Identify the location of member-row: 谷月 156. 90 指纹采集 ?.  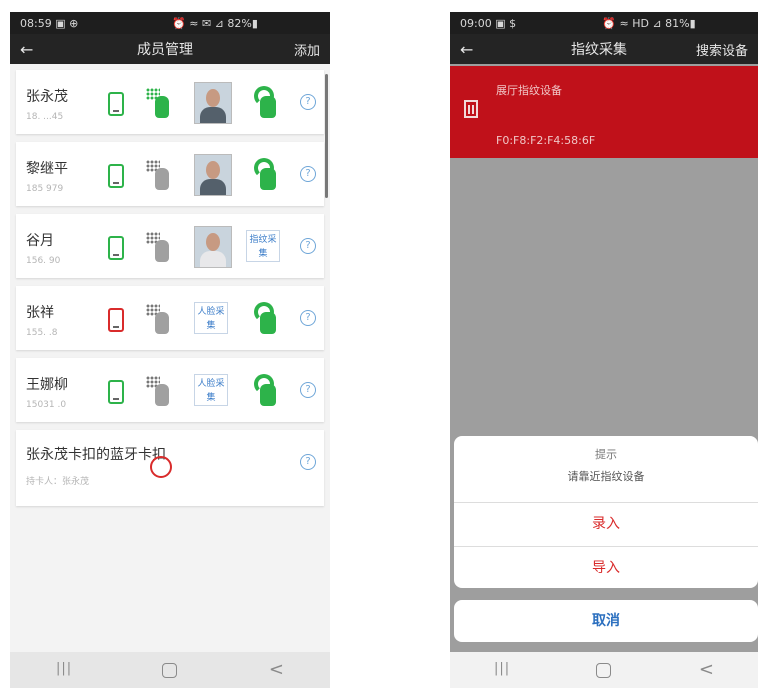
(170, 246).